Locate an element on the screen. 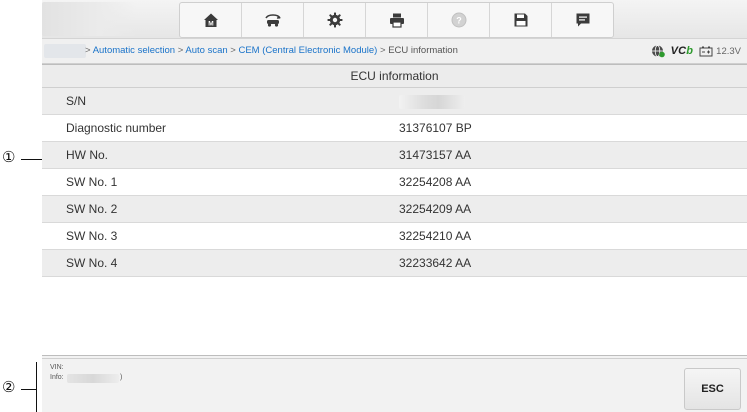  print-button is located at coordinates (397, 20).